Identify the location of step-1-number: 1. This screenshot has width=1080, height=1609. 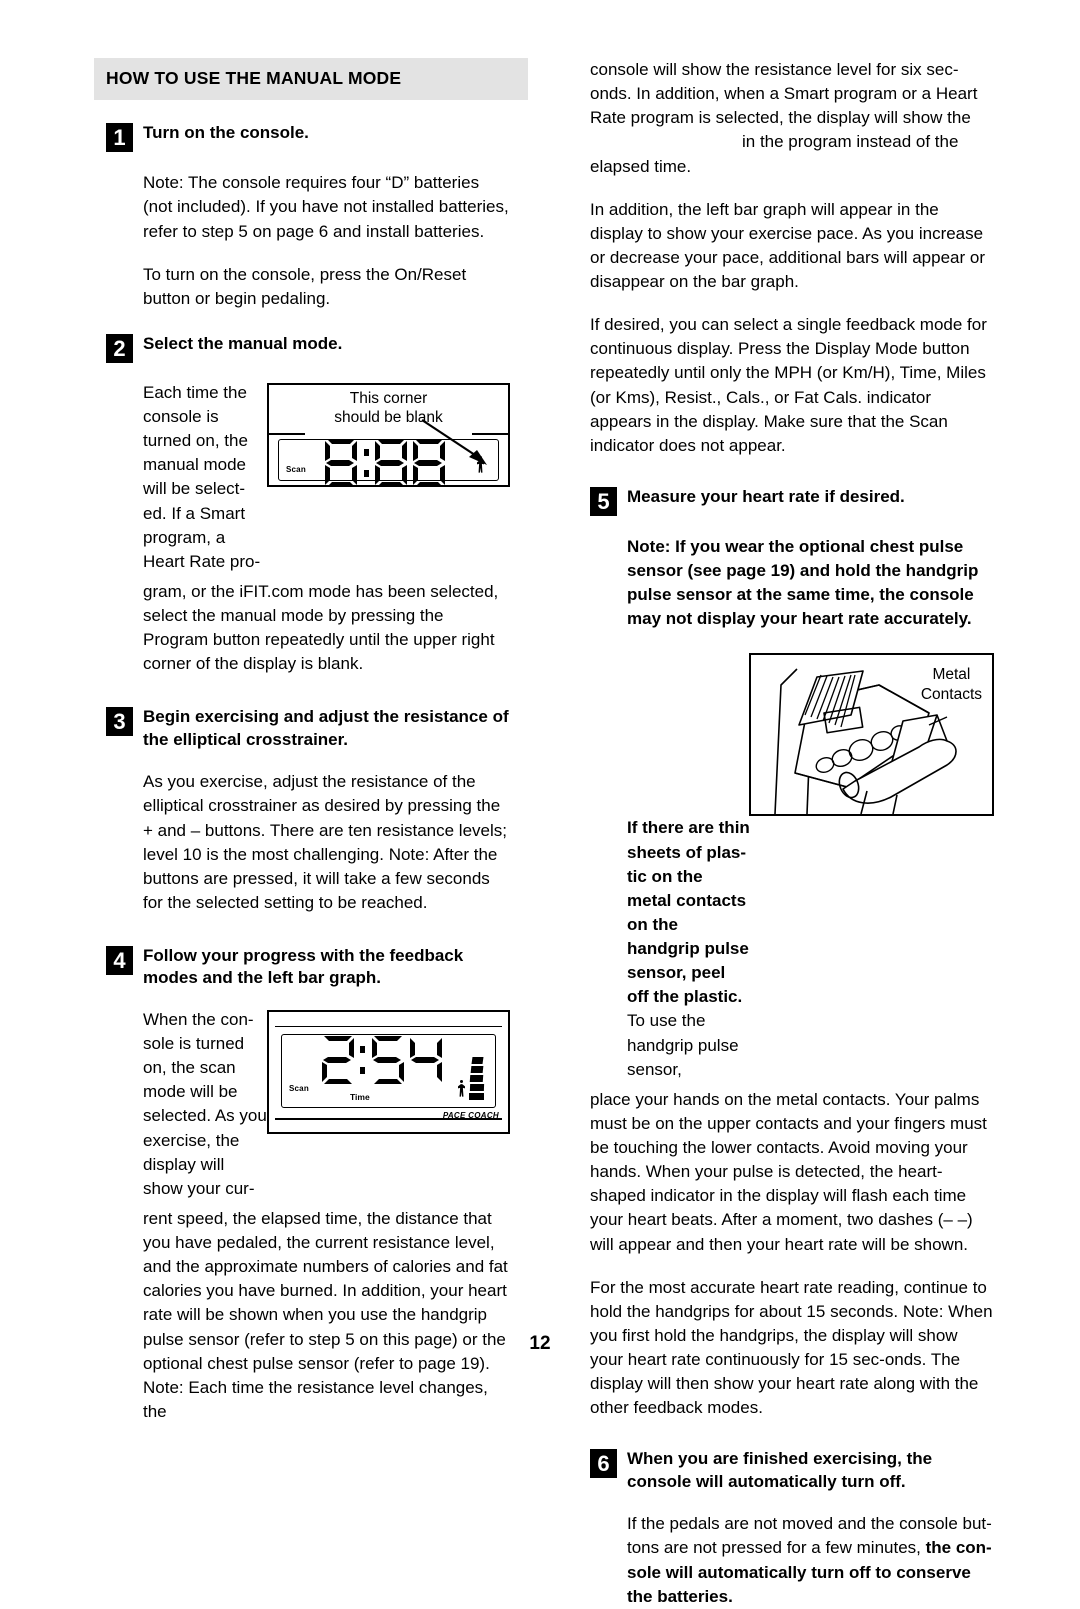
(119, 138).